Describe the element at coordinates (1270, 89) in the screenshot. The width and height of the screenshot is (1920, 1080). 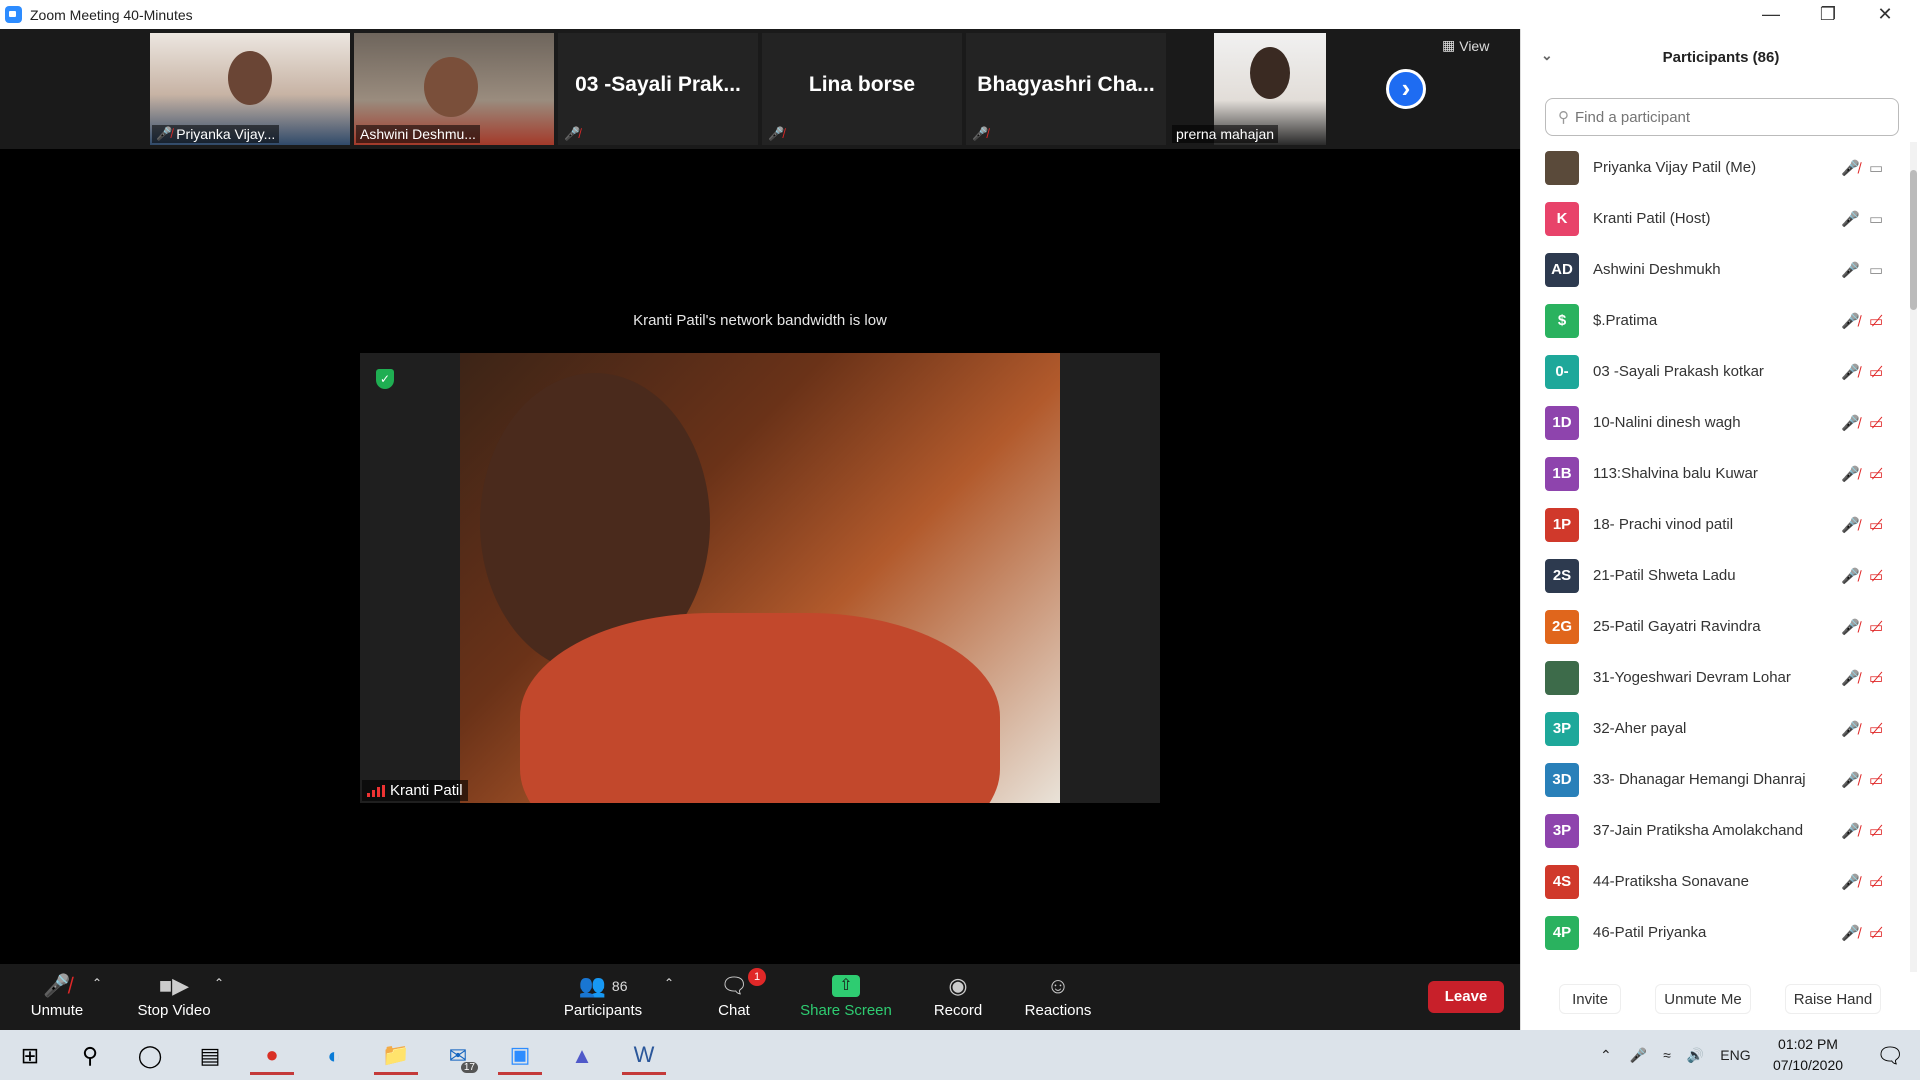
I see `video-tile: prerna mahajan` at that location.